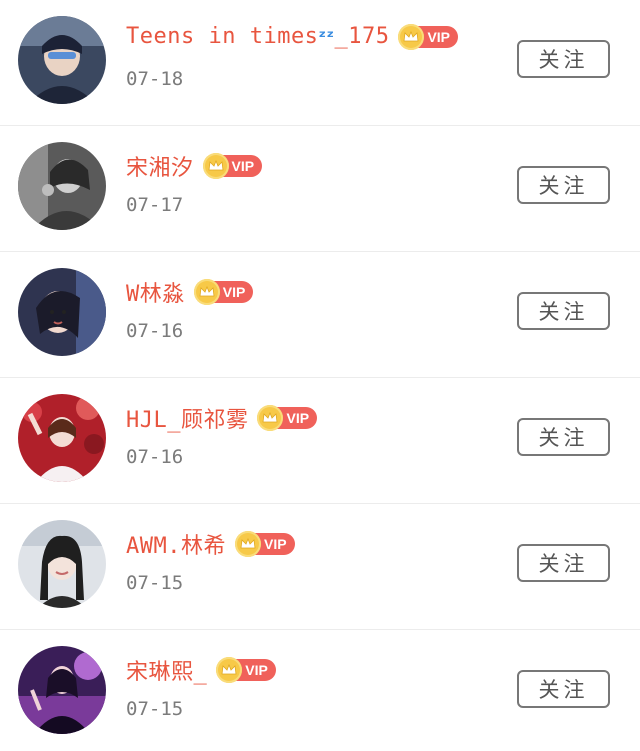 The image size is (640, 751). Describe the element at coordinates (326, 37) in the screenshot. I see `sleeping-zzz-icon: ᶻᶻ` at that location.